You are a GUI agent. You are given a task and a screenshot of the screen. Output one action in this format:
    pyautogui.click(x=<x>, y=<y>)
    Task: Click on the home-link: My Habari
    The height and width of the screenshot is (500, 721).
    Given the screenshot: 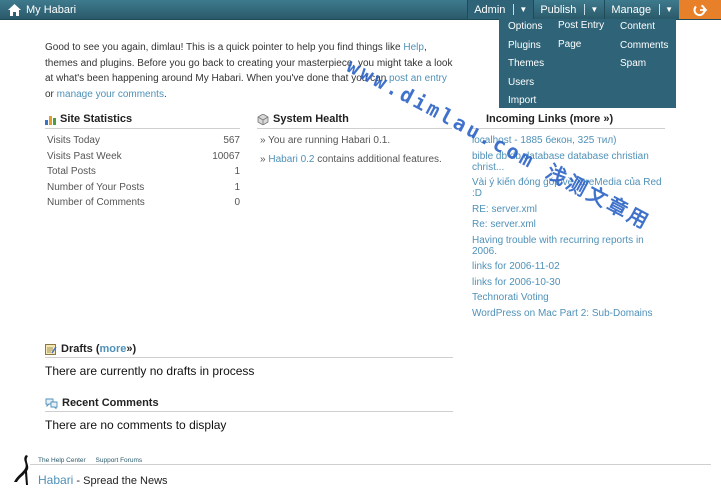 What is the action you would take?
    pyautogui.click(x=42, y=9)
    